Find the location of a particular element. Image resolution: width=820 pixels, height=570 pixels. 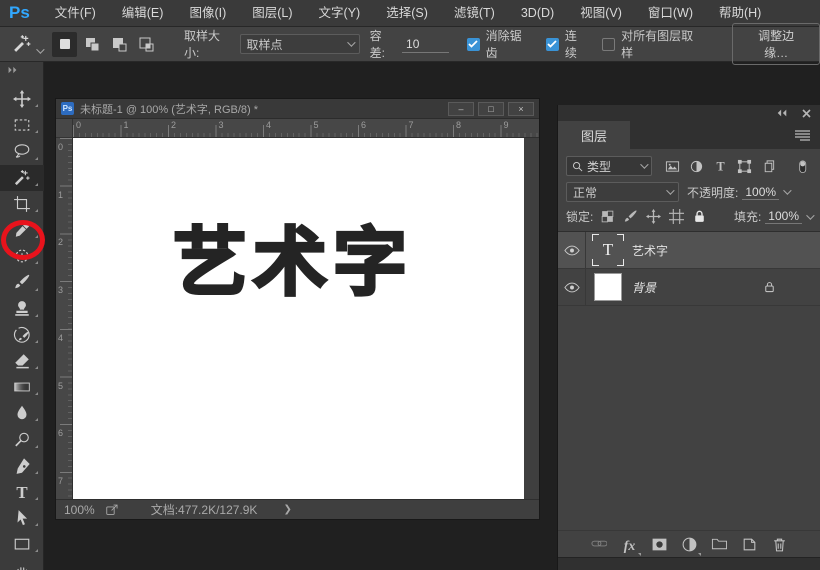

maximize-button: □ is located at coordinates (491, 108).